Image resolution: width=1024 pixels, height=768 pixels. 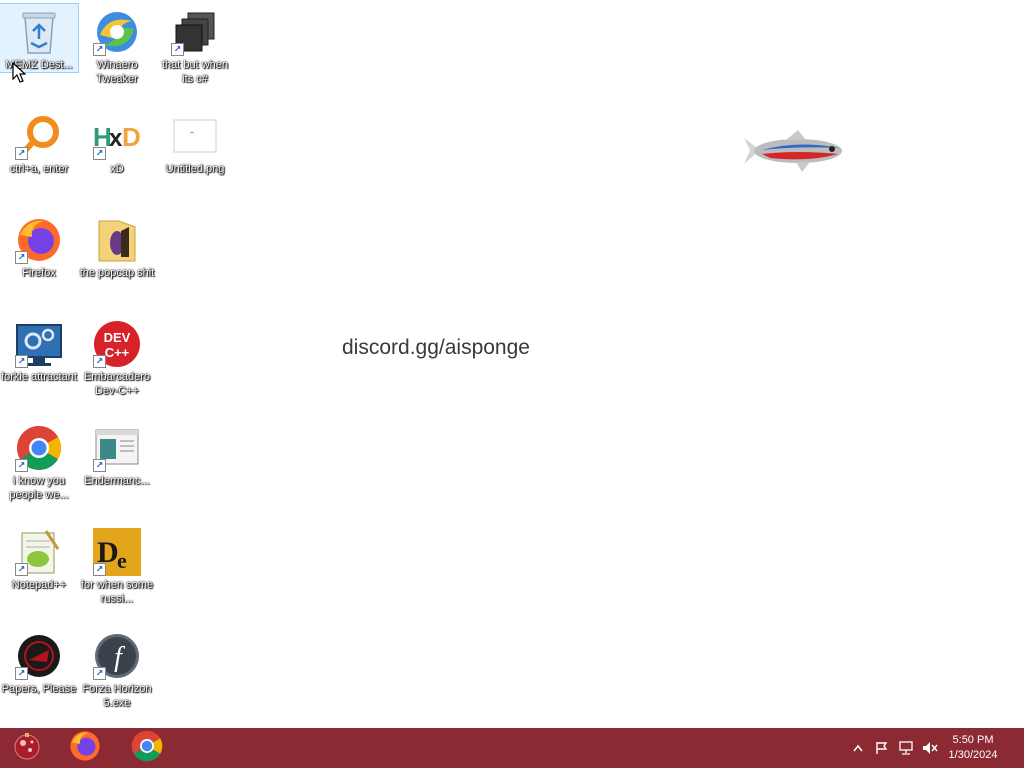 What do you see at coordinates (39, 169) in the screenshot?
I see `desktop-icon-label: ctrl+a, enter` at bounding box center [39, 169].